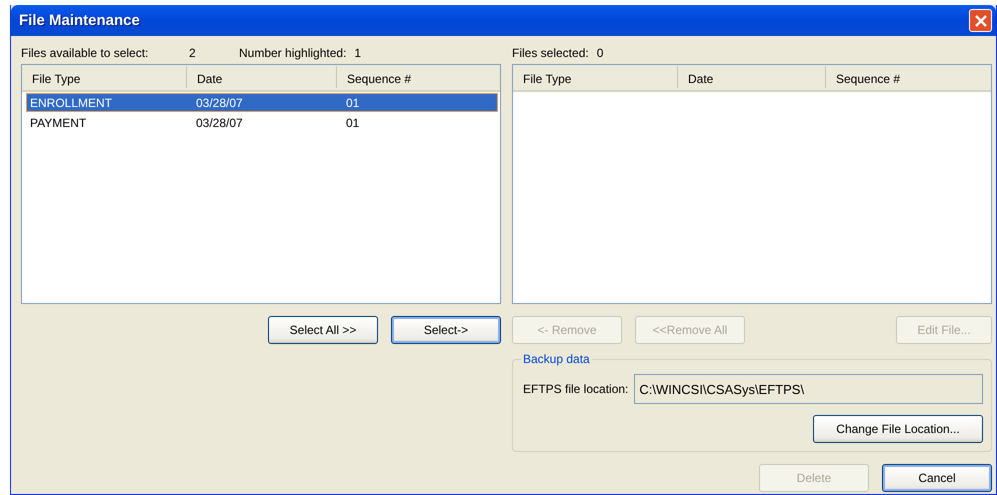  Describe the element at coordinates (292, 53) in the screenshot. I see `highlighted-label: Number highlighted:` at that location.